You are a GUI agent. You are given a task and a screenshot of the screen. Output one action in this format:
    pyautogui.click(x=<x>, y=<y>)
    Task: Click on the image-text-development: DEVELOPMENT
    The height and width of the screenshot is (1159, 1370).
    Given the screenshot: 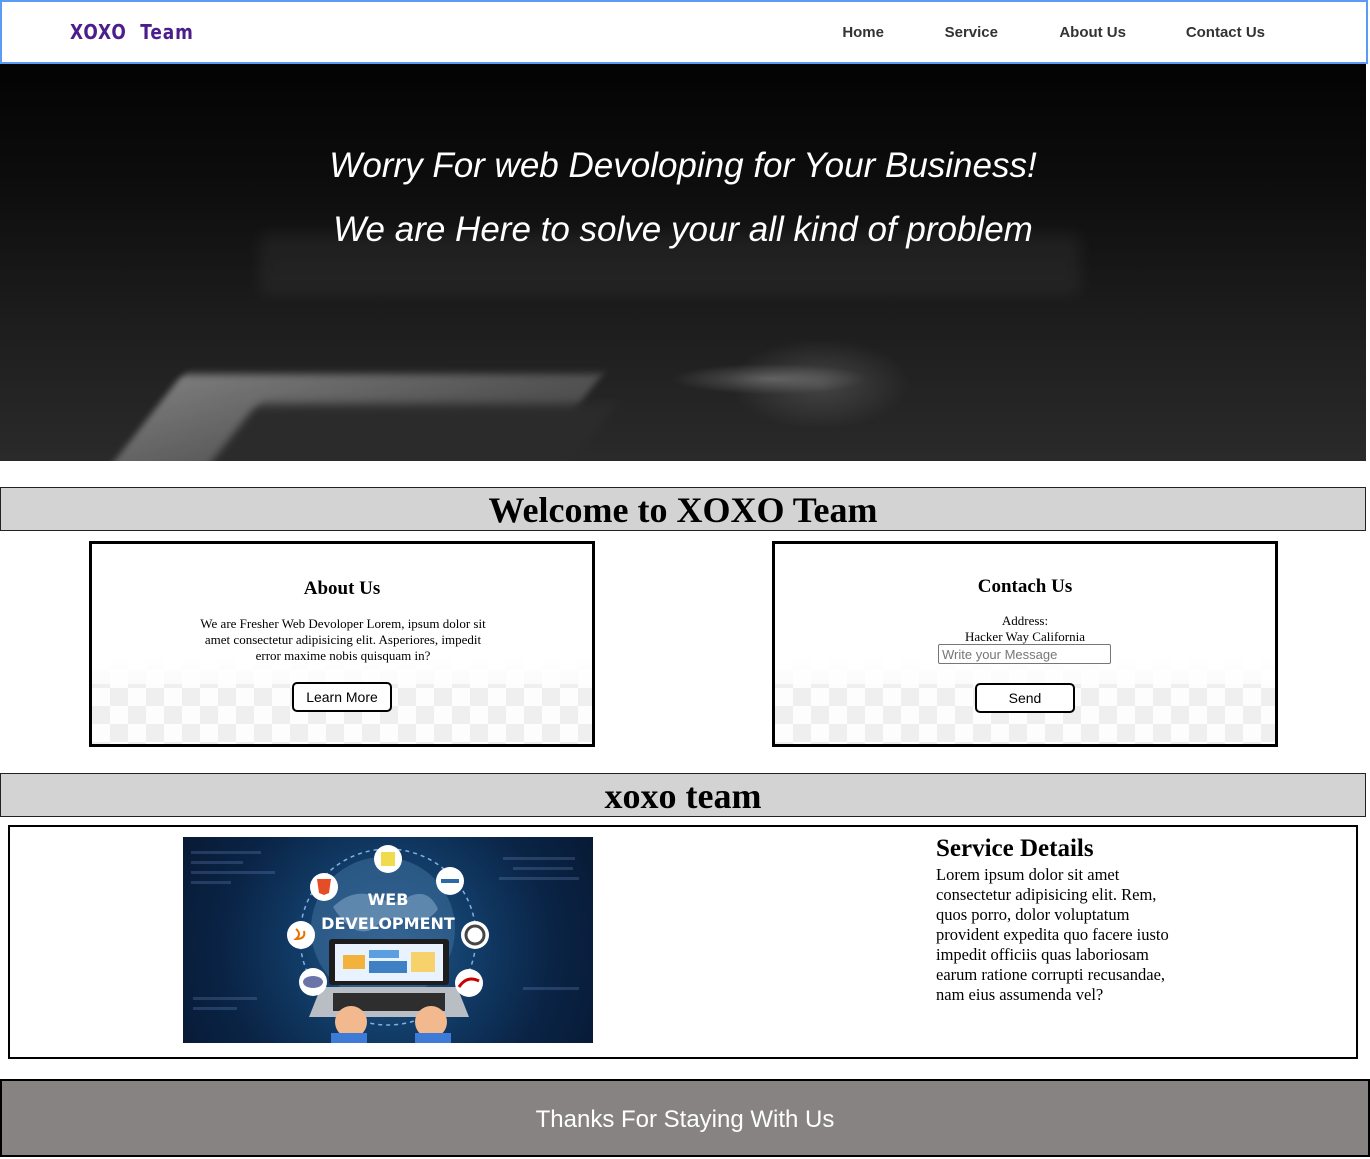 What is the action you would take?
    pyautogui.click(x=388, y=923)
    